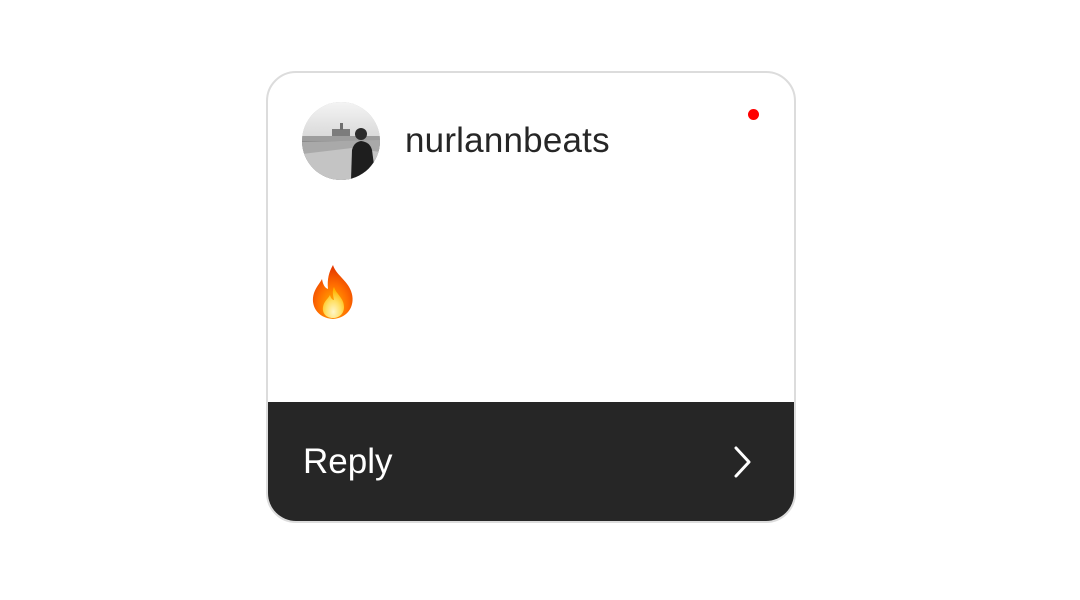 The width and height of the screenshot is (1080, 600). I want to click on notification-header: nurlannbeats, so click(531, 143).